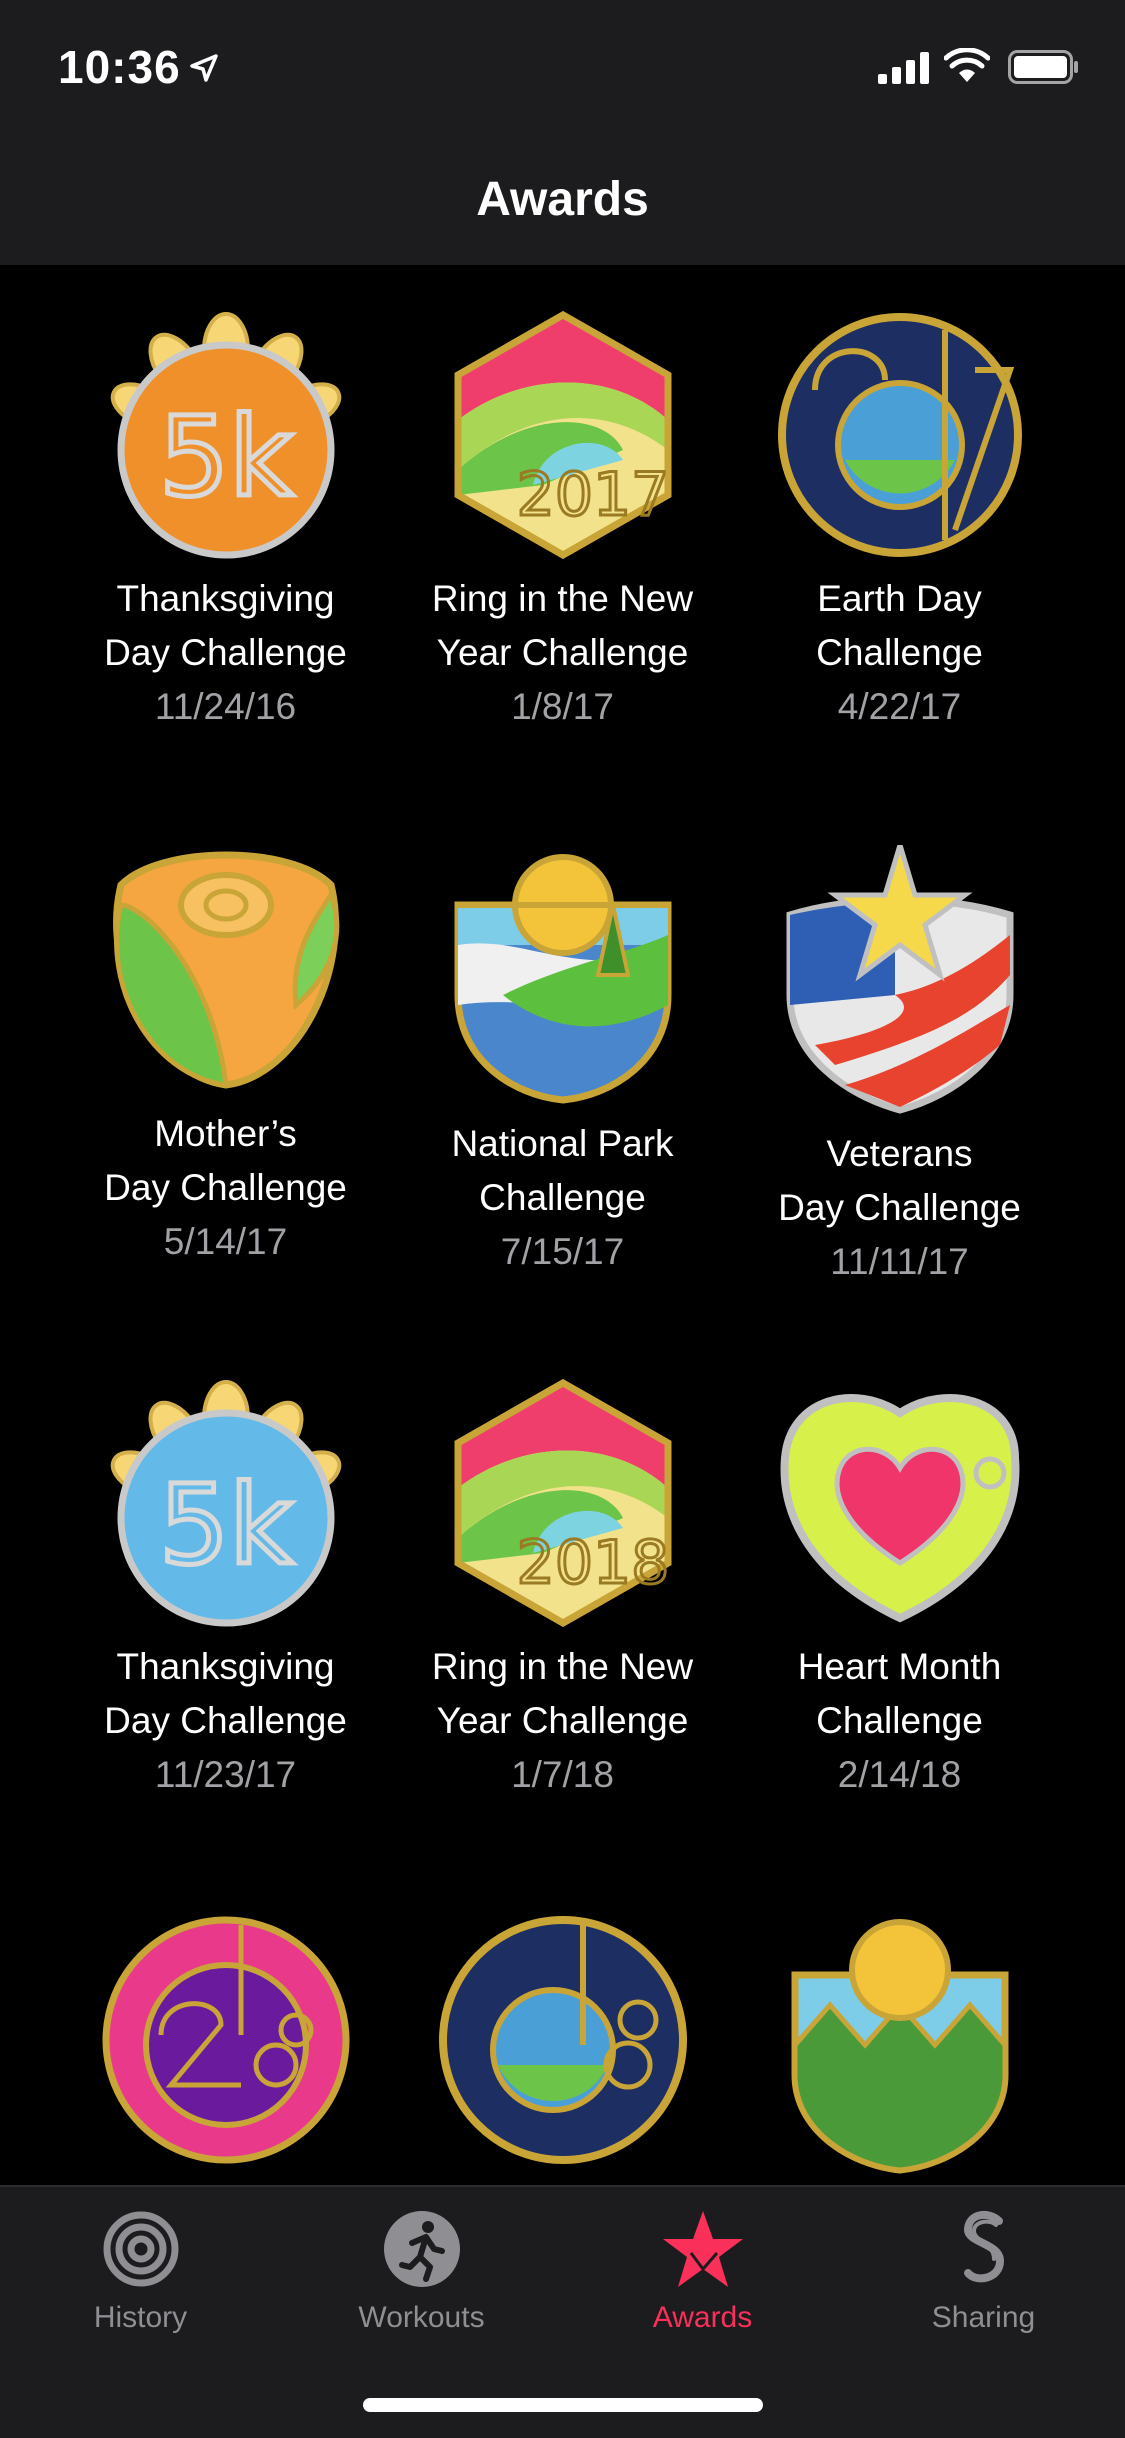  I want to click on award-date: 11/24/16, so click(225, 706).